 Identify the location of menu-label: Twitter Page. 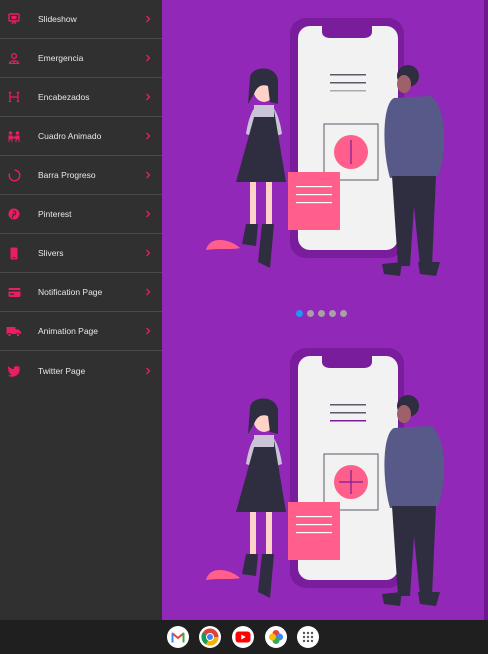
(62, 370).